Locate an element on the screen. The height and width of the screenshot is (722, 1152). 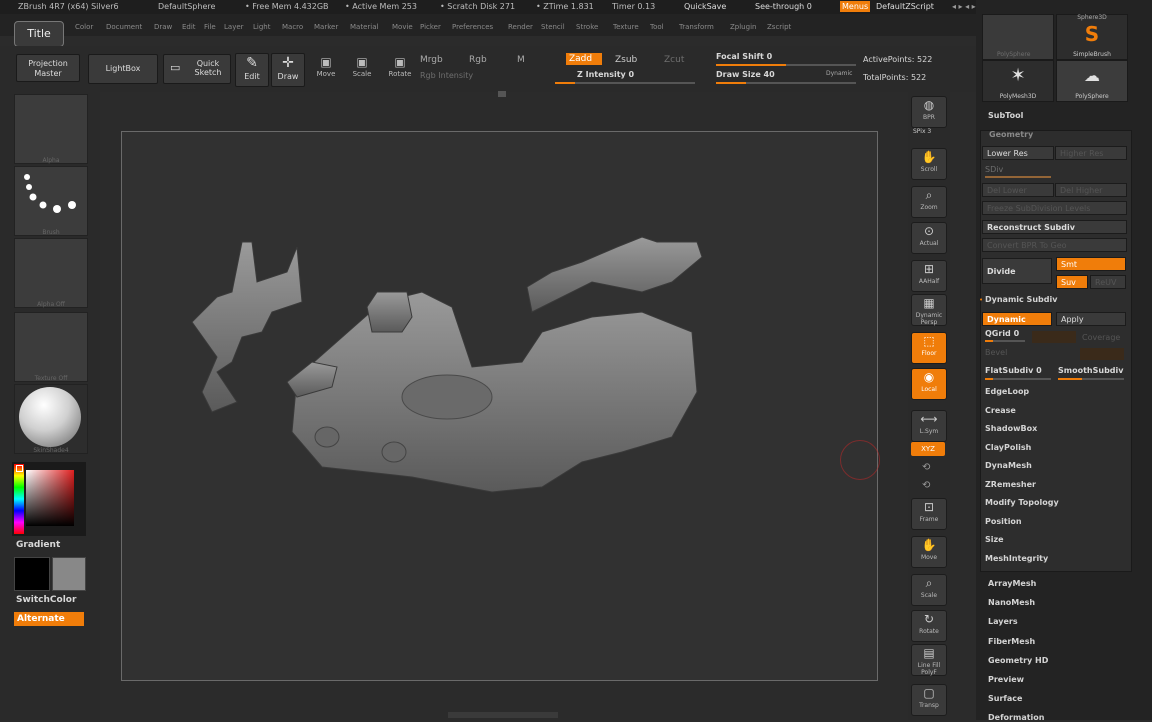
menu-render: Render is located at coordinates (520, 27).